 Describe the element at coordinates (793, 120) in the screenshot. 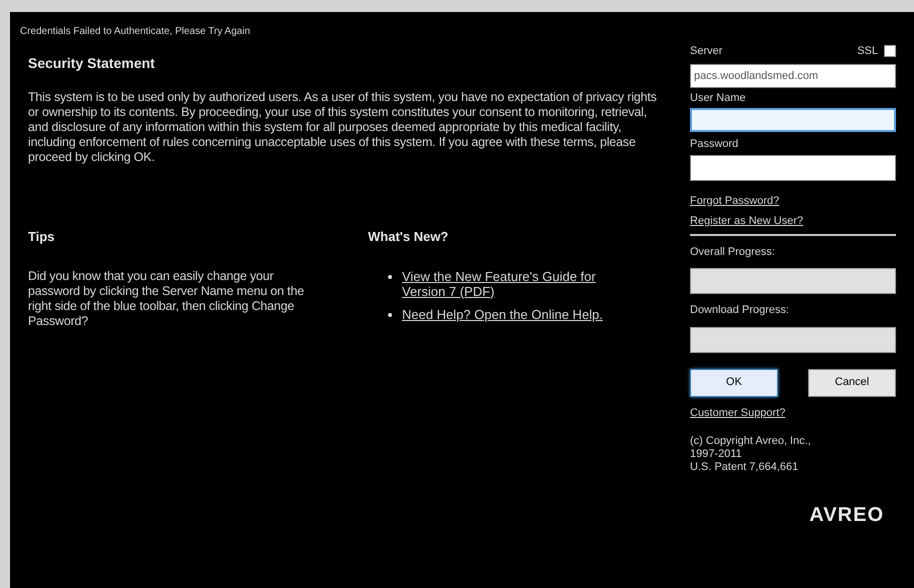

I see `username-field` at that location.